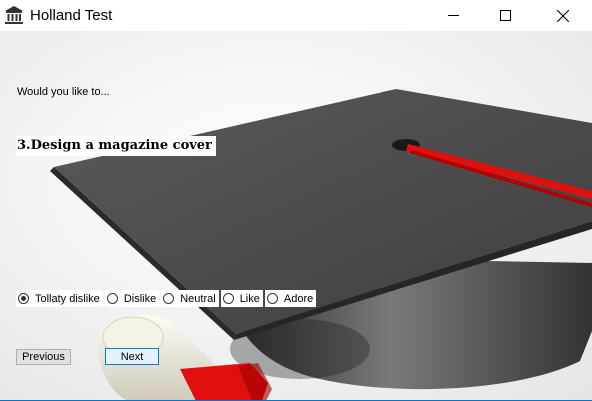 This screenshot has height=401, width=592. What do you see at coordinates (23, 298) in the screenshot?
I see `radio-button-checked` at bounding box center [23, 298].